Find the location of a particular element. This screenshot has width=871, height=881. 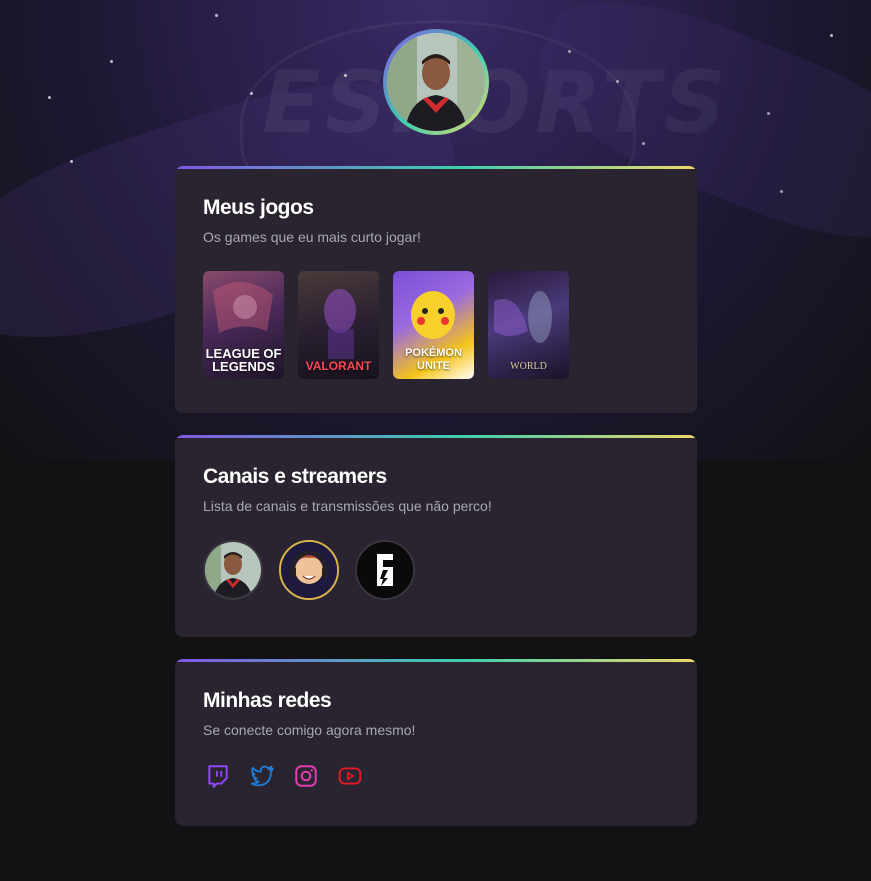

socials-subtitle: Se conecte comigo agora mesmo! is located at coordinates (309, 730).